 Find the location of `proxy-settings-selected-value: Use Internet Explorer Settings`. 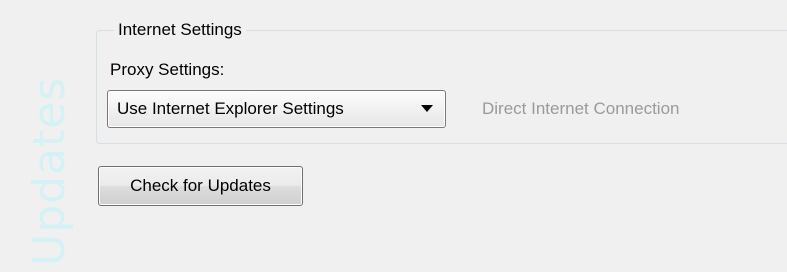

proxy-settings-selected-value: Use Internet Explorer Settings is located at coordinates (230, 108).